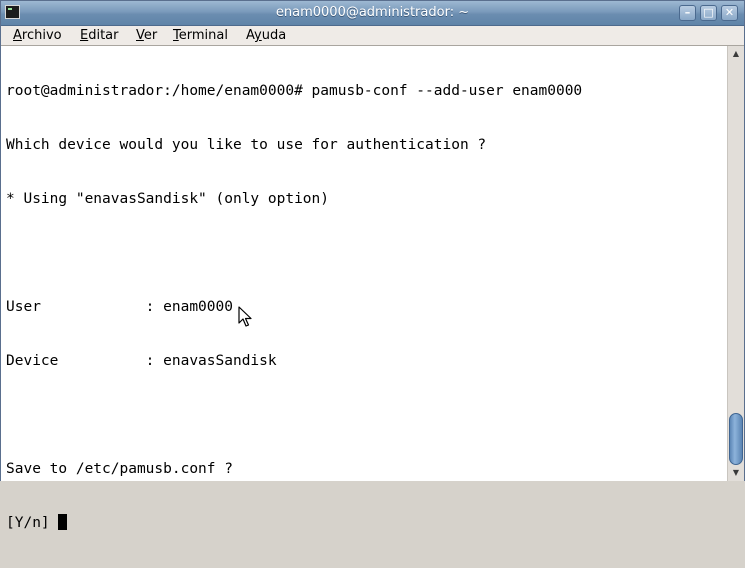 The image size is (745, 568). I want to click on menu-terminal: Terminal, so click(200, 35).